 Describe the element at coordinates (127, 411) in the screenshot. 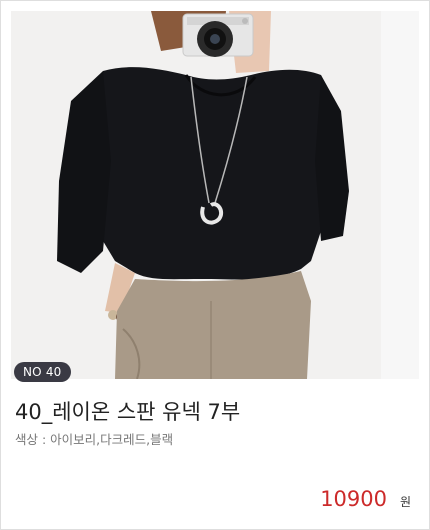

I see `product-title: 40_레이온 스판 유넥 7부` at that location.